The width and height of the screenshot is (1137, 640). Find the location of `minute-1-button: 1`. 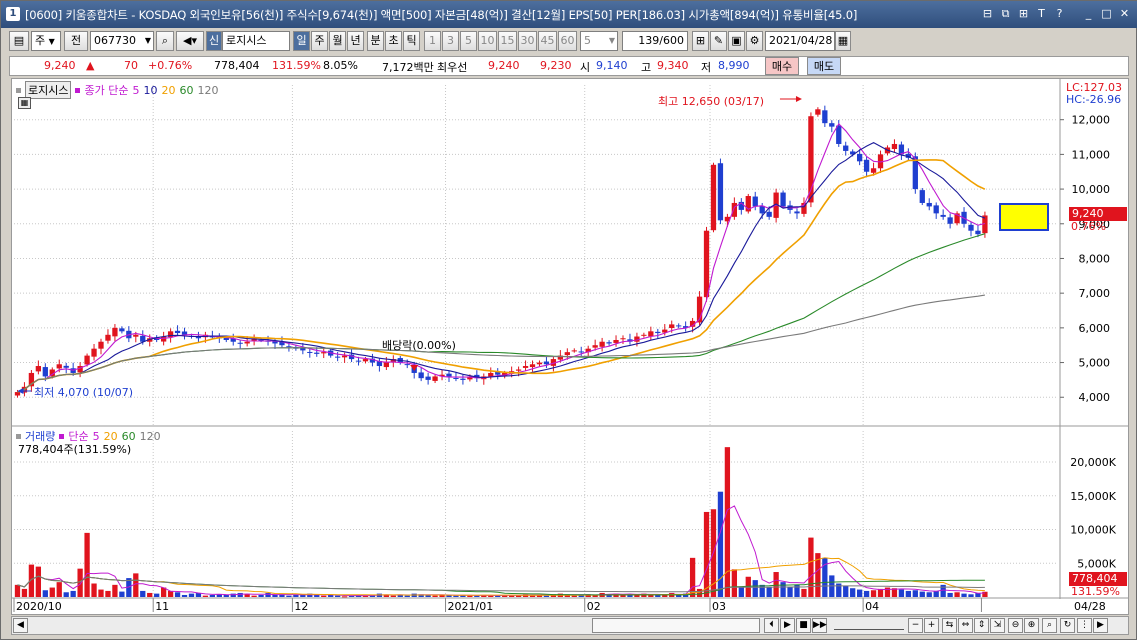

minute-1-button: 1 is located at coordinates (432, 41).